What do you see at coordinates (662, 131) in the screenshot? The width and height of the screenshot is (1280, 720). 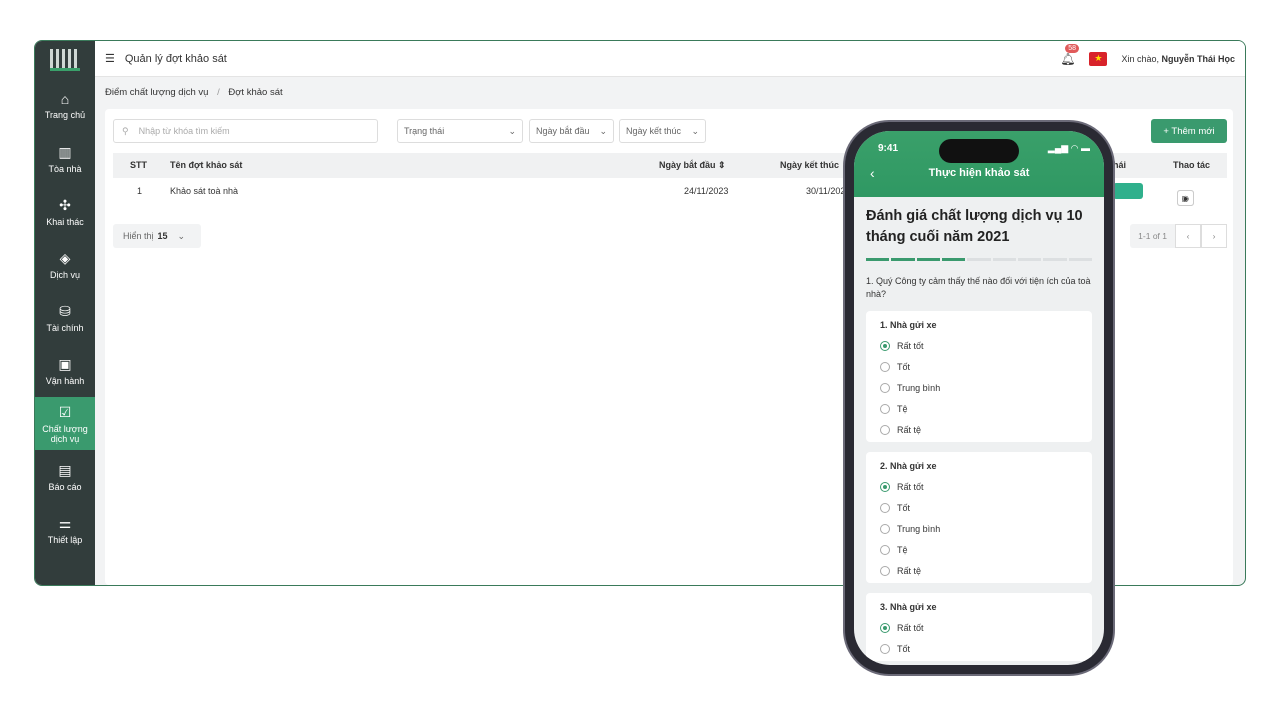 I see `end-date-filter: Ngày kết thúc ⌄` at bounding box center [662, 131].